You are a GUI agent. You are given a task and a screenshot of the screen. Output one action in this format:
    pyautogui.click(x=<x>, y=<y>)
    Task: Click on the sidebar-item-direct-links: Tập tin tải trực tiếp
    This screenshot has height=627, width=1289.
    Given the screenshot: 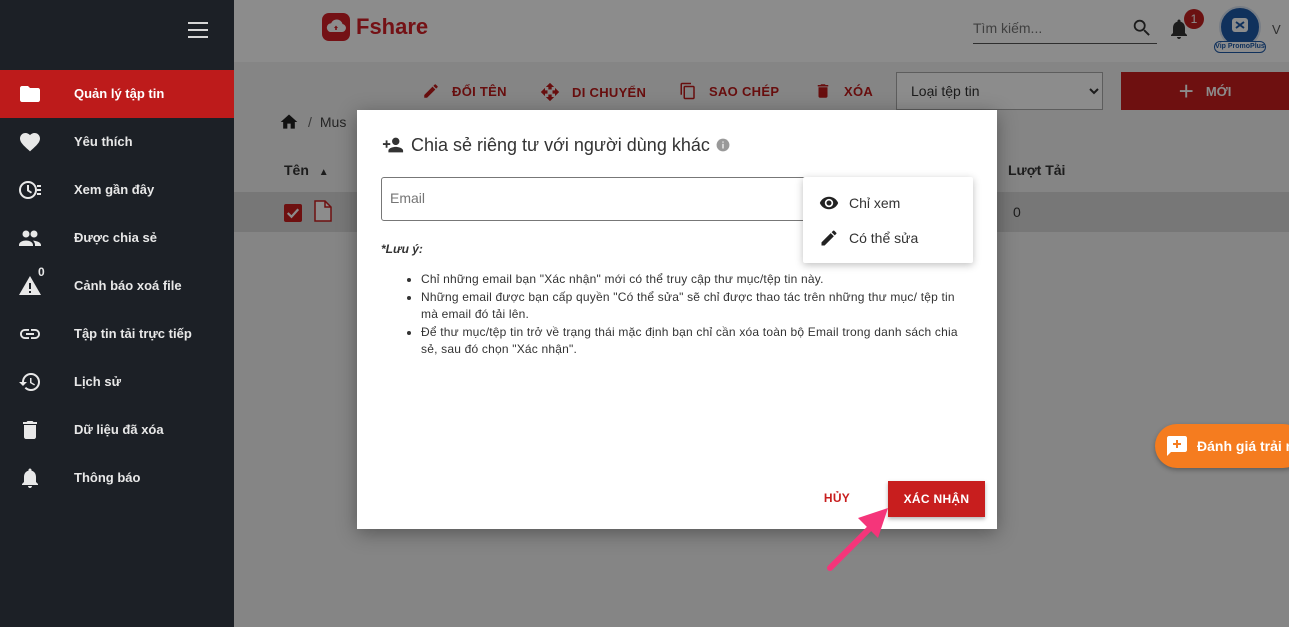 What is the action you would take?
    pyautogui.click(x=117, y=334)
    